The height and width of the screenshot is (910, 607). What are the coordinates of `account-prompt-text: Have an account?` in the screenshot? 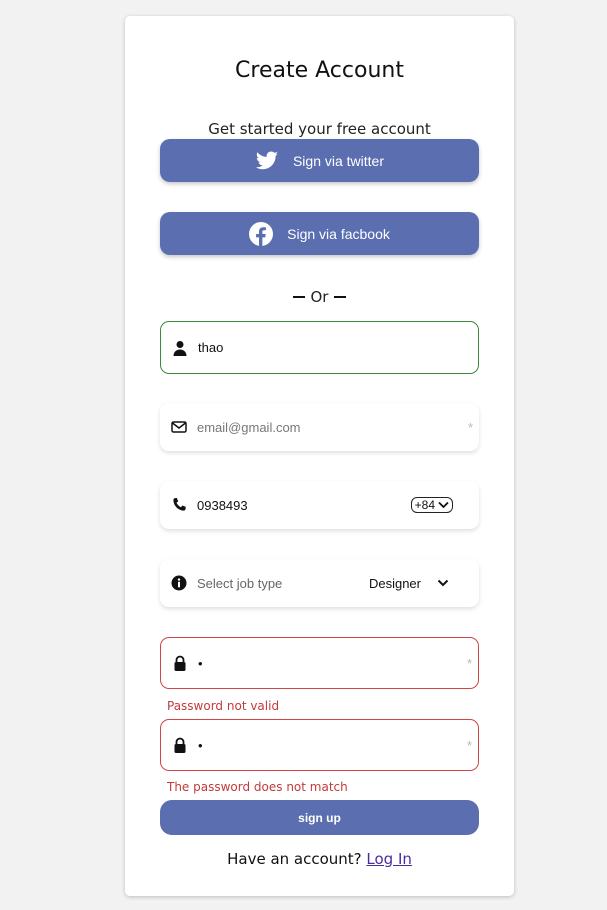 It's located at (294, 859).